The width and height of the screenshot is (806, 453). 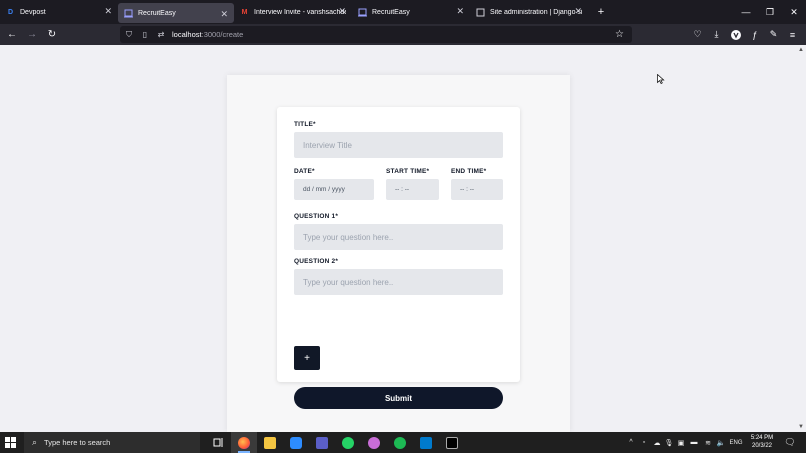 I want to click on downloads-icon: ⤓, so click(x=716, y=34).